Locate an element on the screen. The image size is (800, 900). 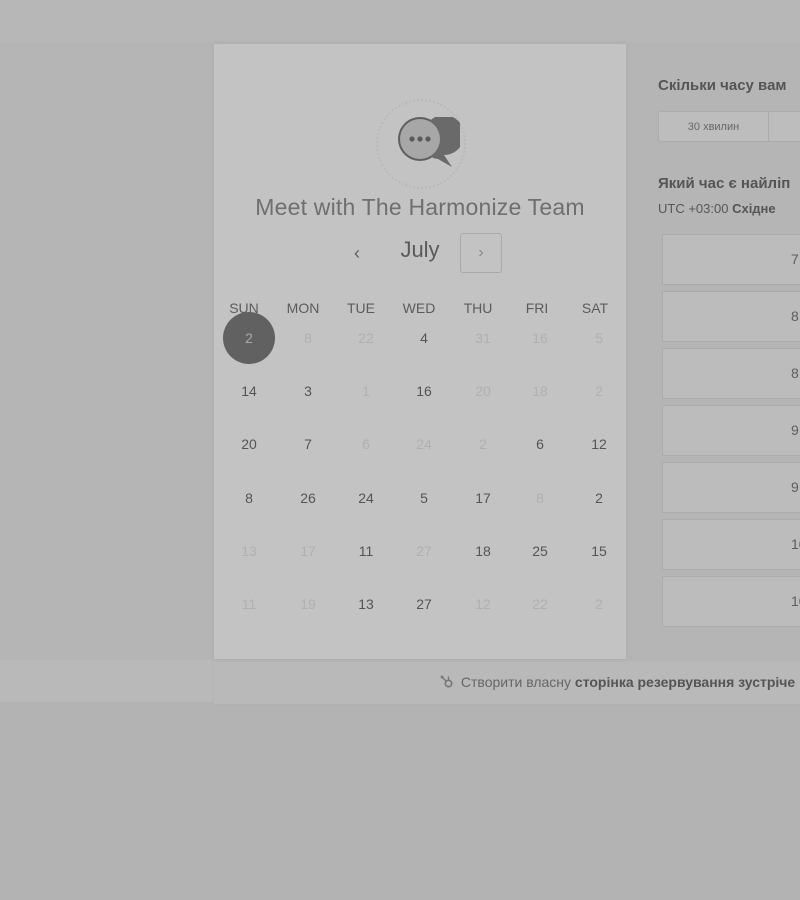
calendar-day: 14 is located at coordinates (249, 391).